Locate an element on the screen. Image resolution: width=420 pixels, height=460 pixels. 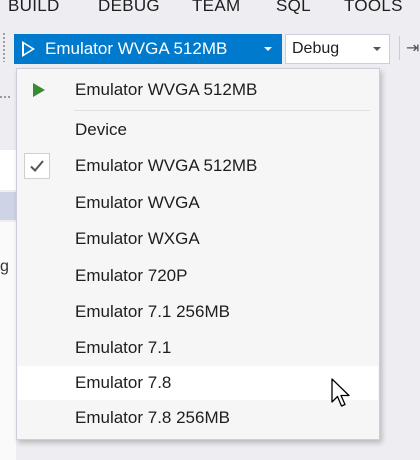
target-device-dropdown: Emulator WVGA 512MB is located at coordinates (148, 49).